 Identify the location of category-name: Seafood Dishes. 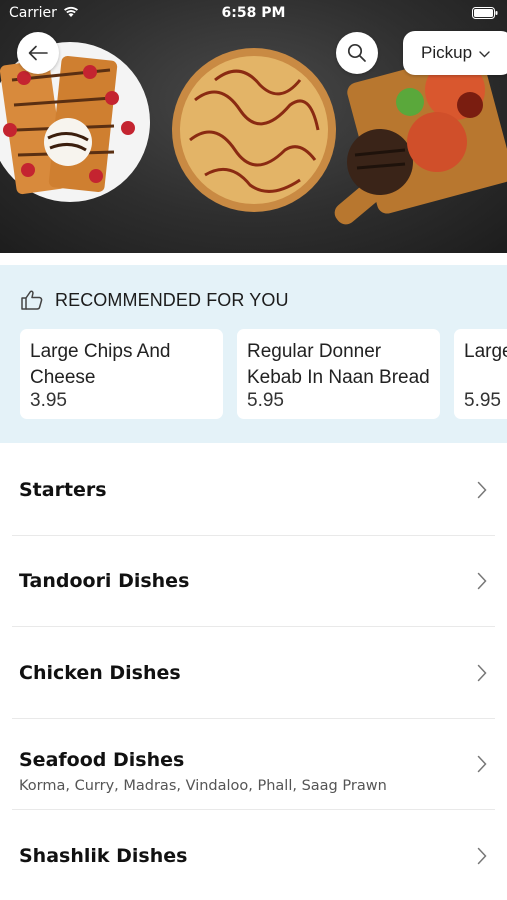
(102, 759).